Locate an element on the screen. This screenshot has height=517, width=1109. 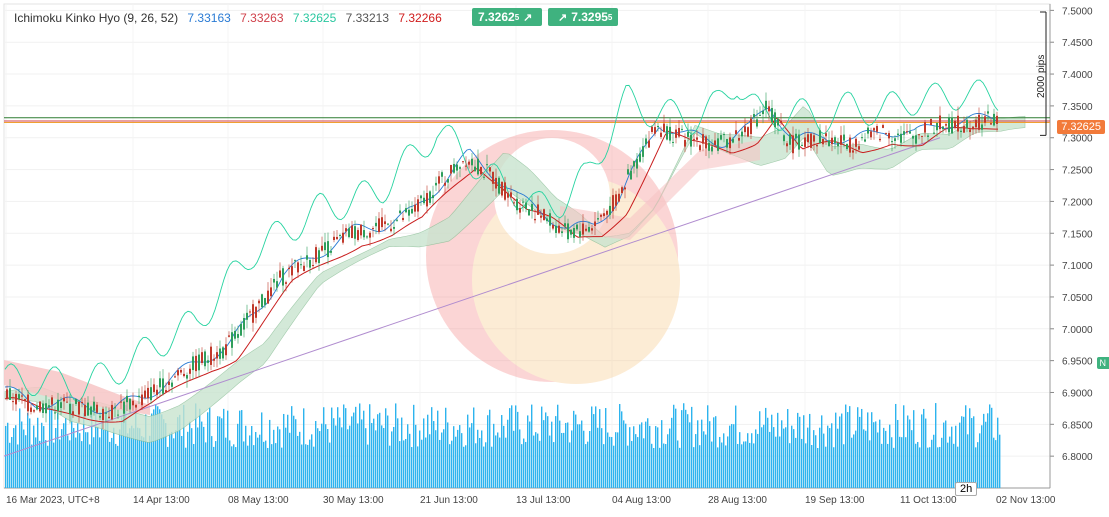
y-tick-label: 6.8500 is located at coordinates (1077, 425).